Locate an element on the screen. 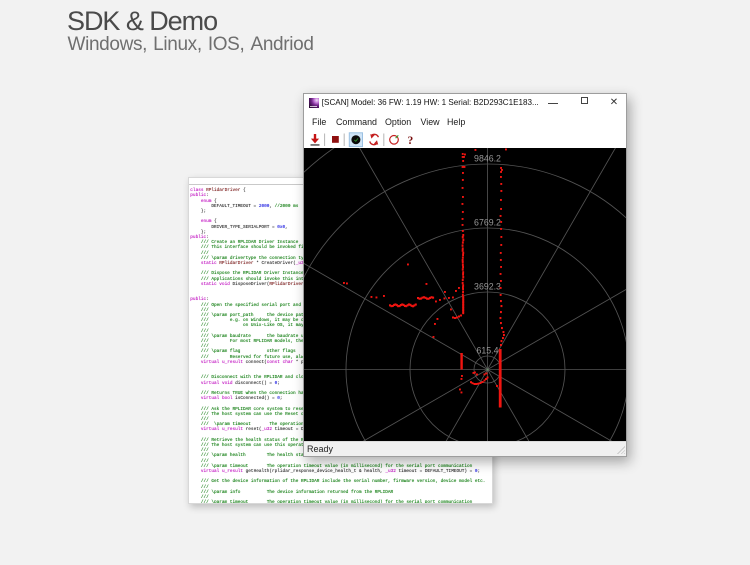  svg-text: 3692.3 is located at coordinates (487, 287).